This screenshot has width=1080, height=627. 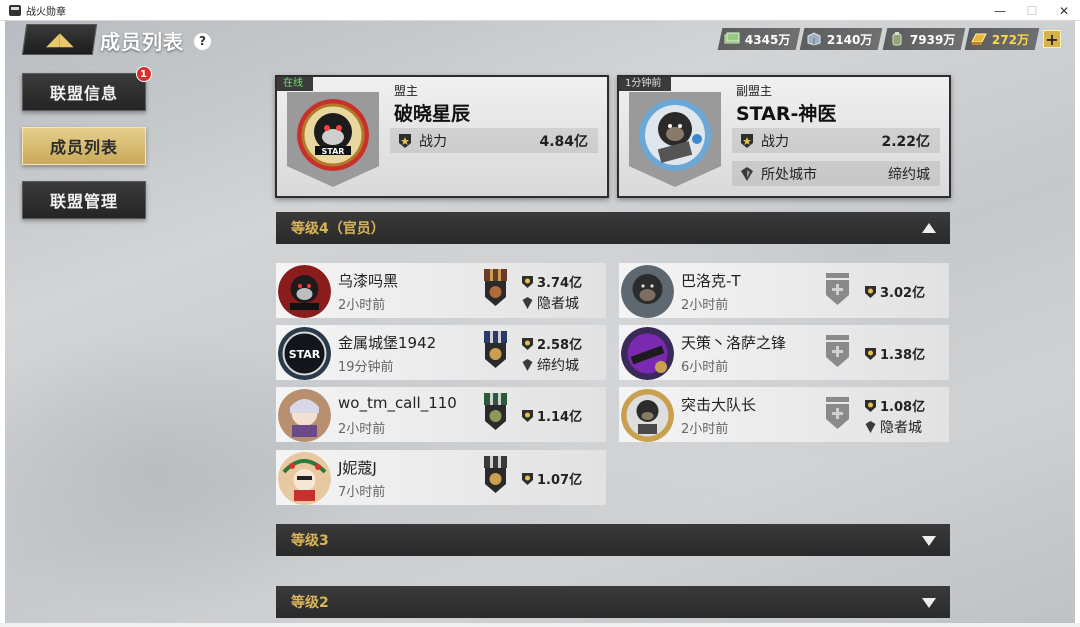 What do you see at coordinates (897, 39) in the screenshot?
I see `oil-icon` at bounding box center [897, 39].